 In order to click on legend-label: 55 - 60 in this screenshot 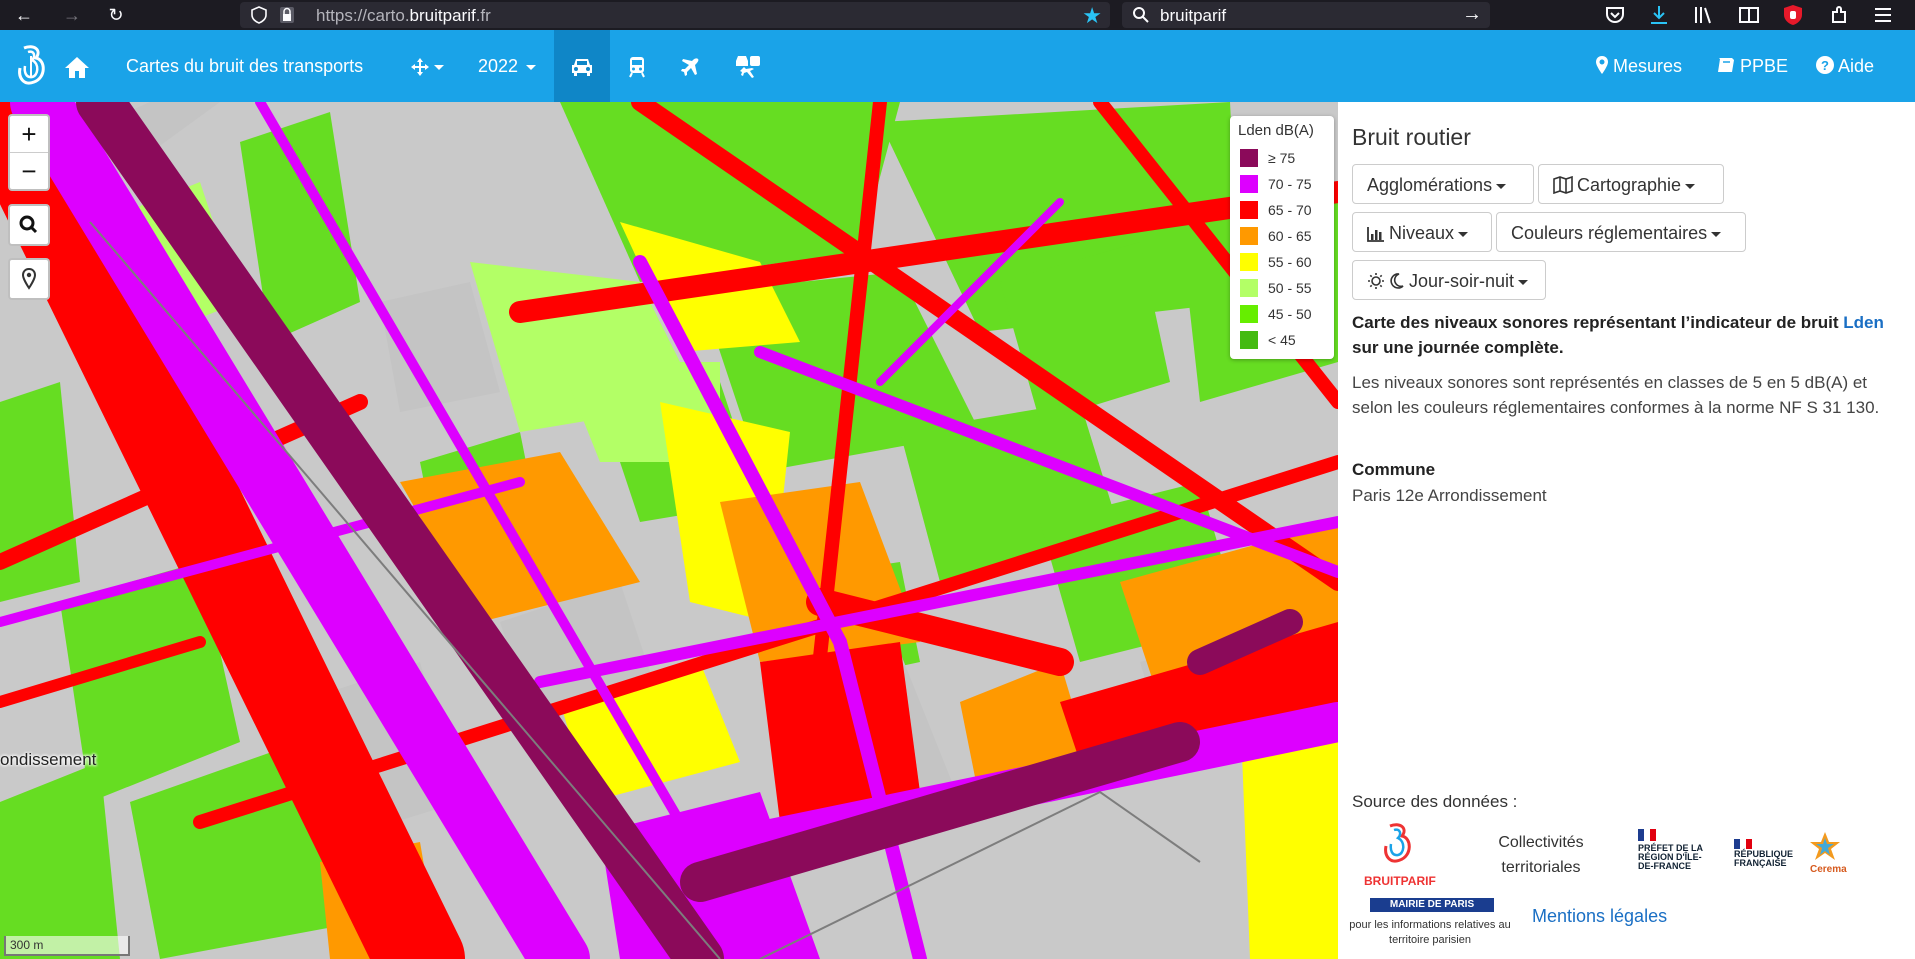, I will do `click(1290, 262)`.